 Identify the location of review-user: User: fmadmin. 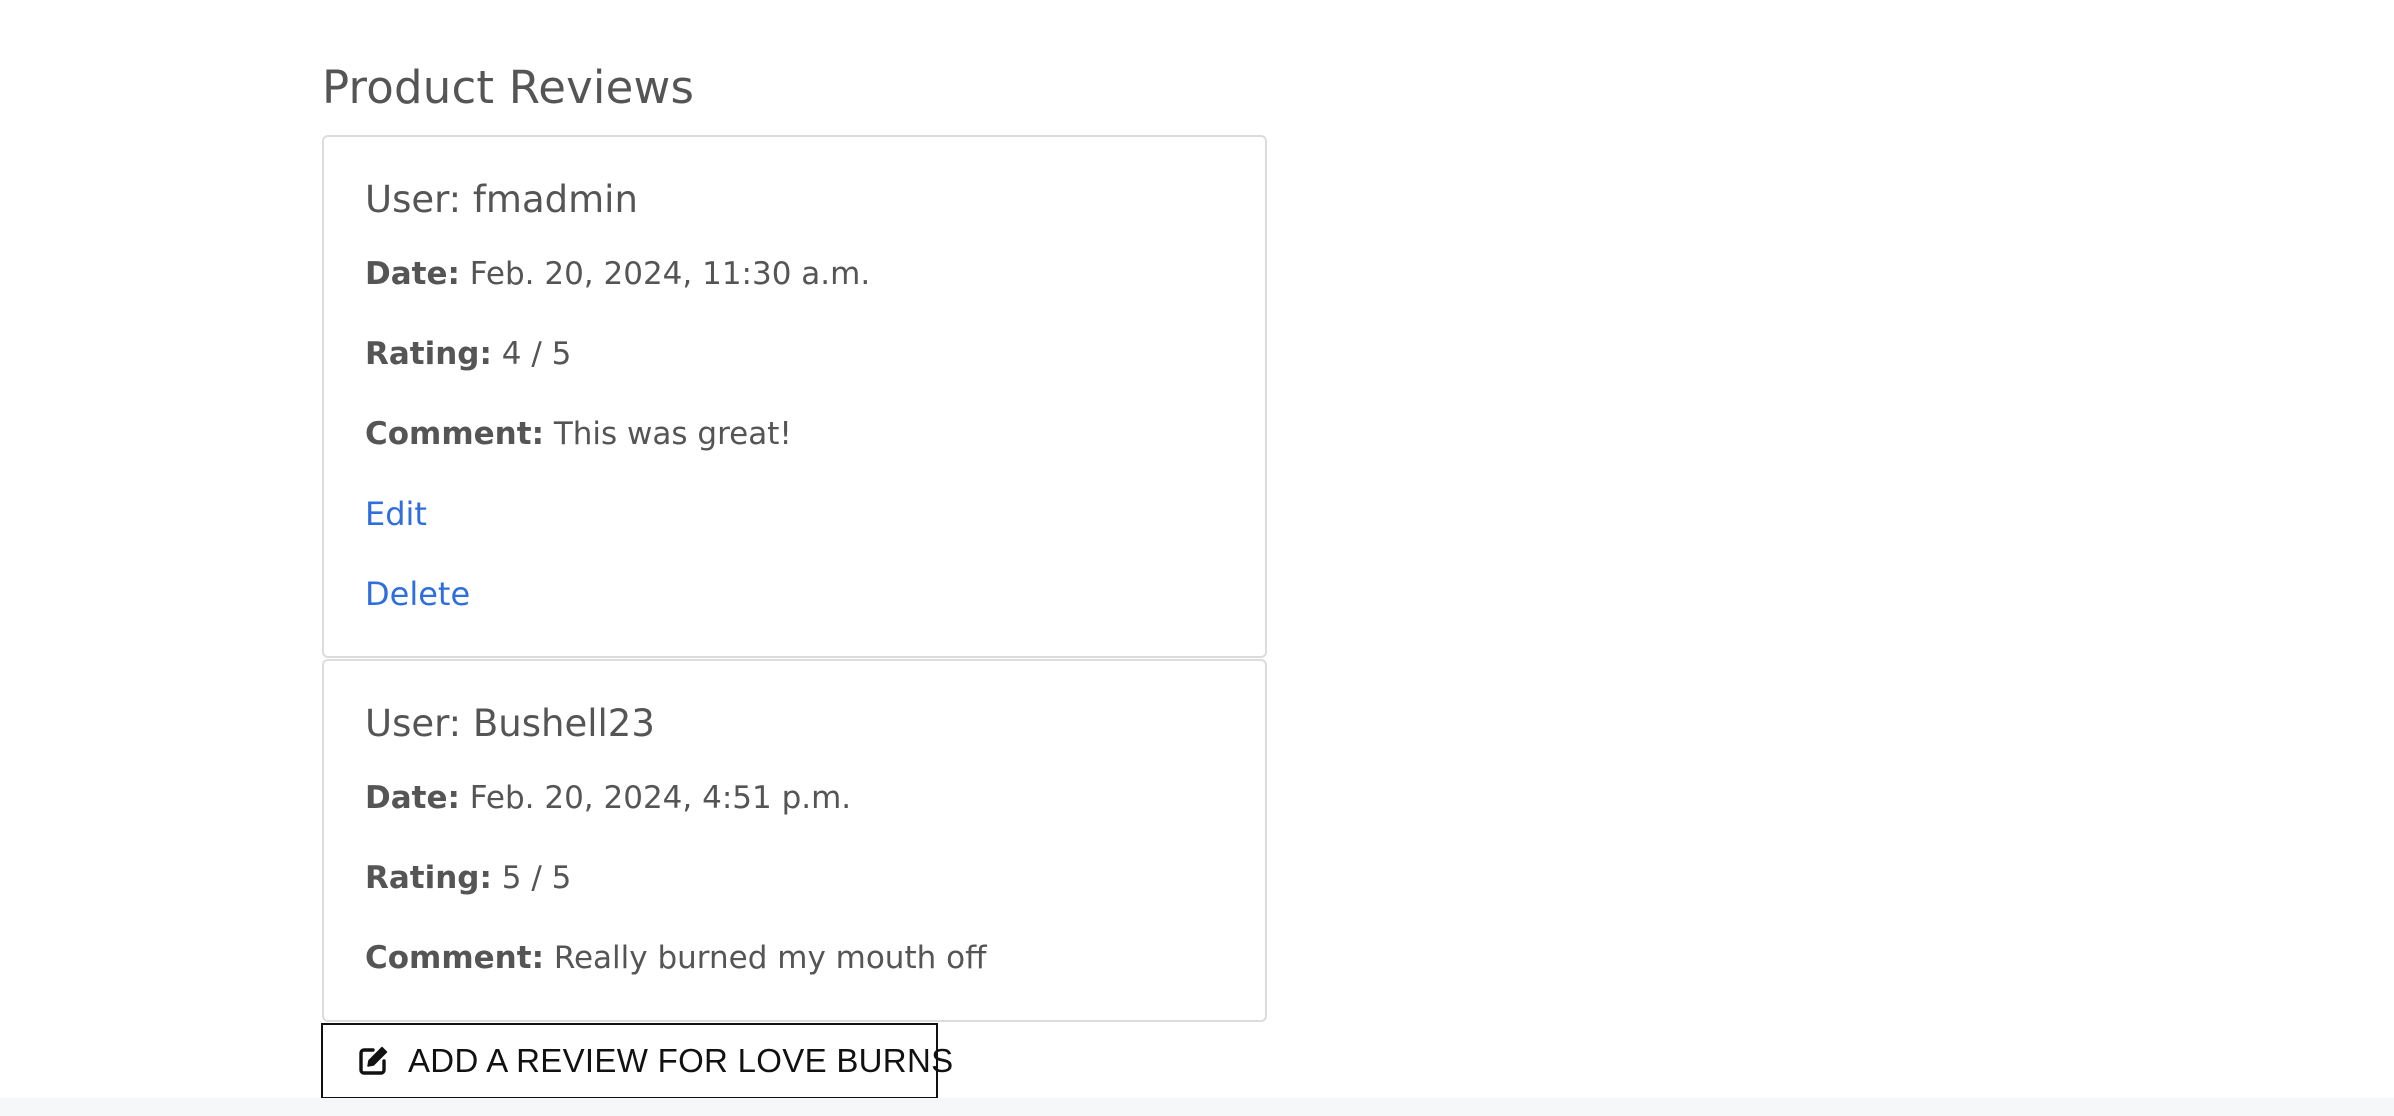
(501, 199).